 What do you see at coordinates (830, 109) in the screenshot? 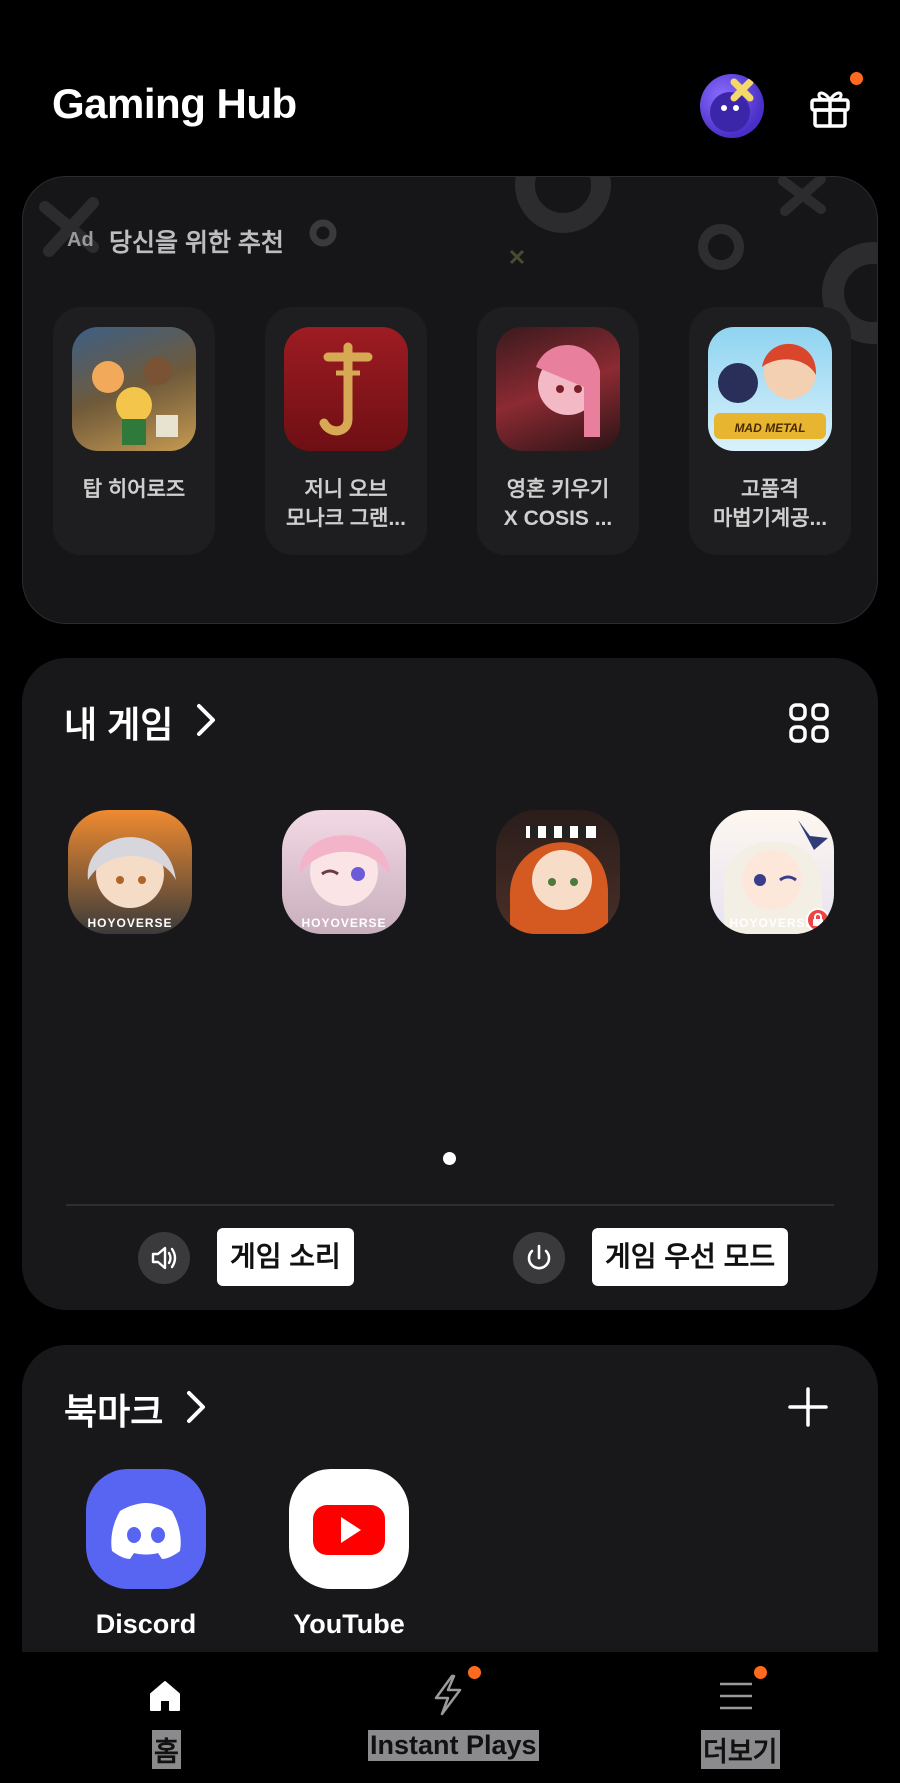
I see `gift-icon` at bounding box center [830, 109].